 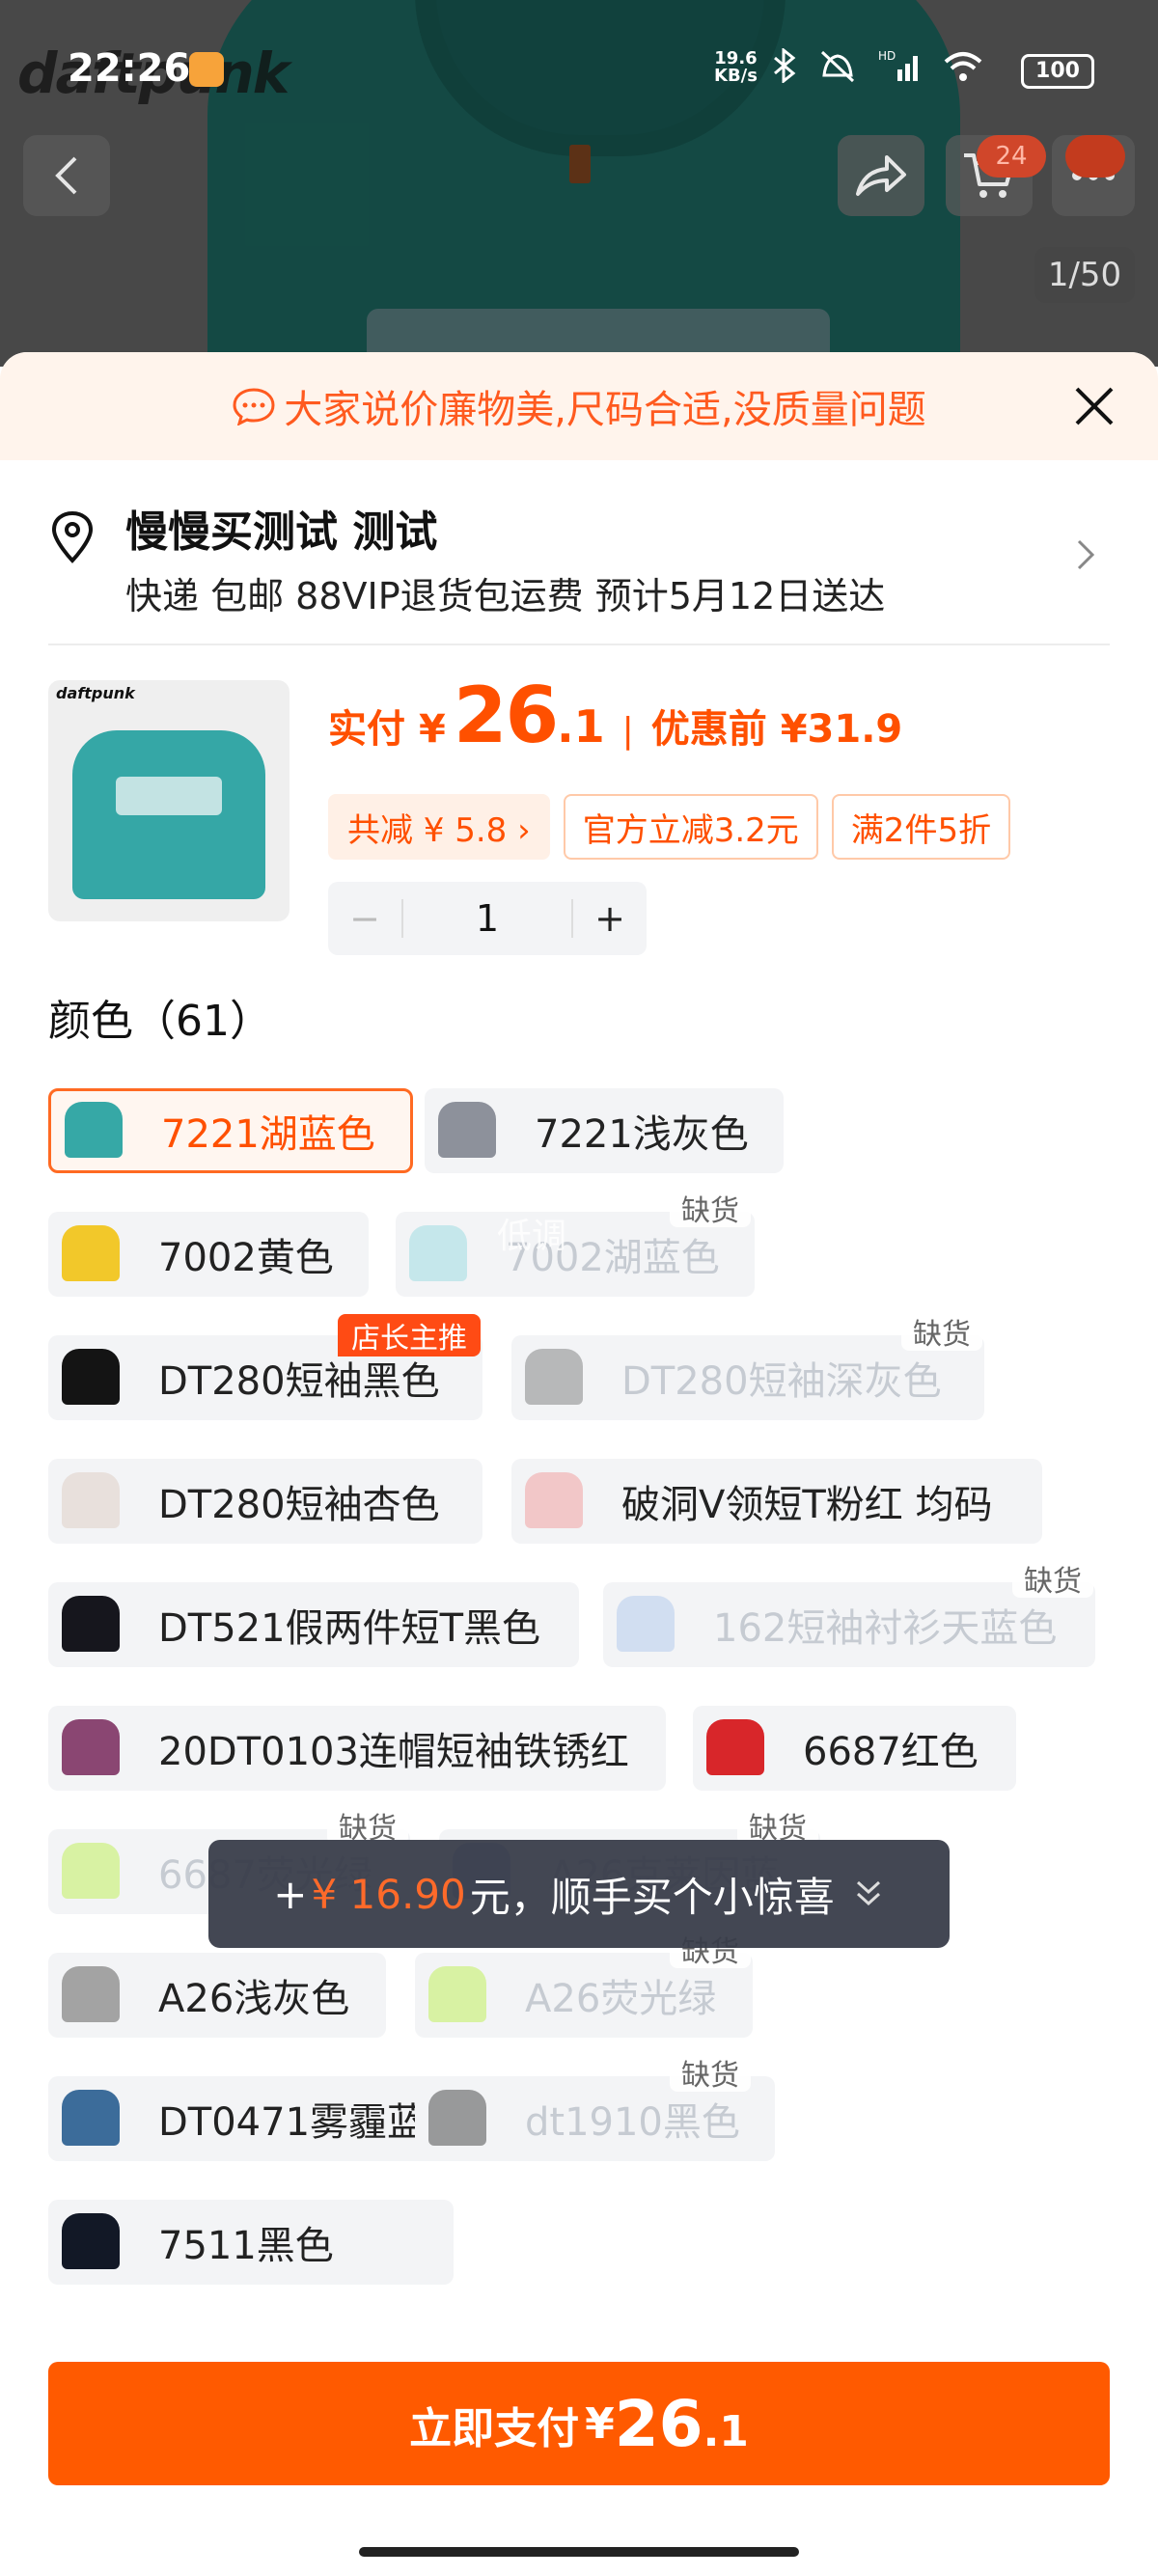 I want to click on shipping-info: 快递 包邮 88VIP退货包运费 预计5月12日送达, so click(x=505, y=596).